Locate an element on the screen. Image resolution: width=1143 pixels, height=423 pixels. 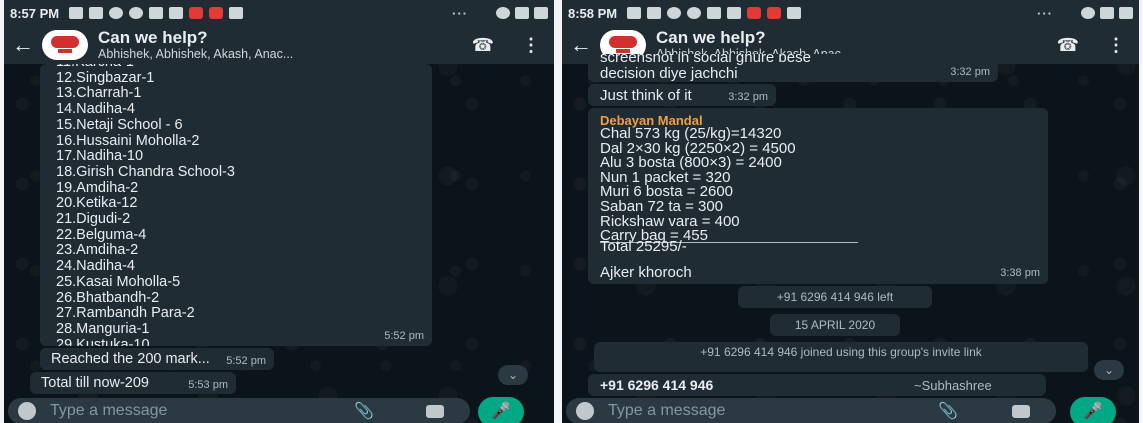
message-time: 5:53 pm is located at coordinates (208, 385).